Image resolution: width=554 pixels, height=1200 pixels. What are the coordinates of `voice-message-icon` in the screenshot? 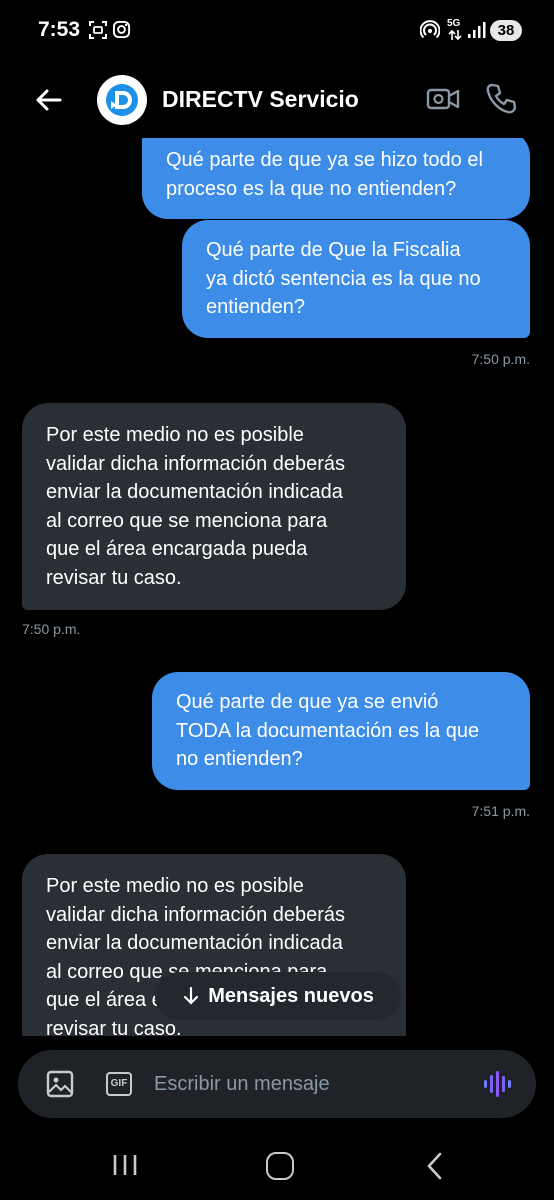 It's located at (498, 1084).